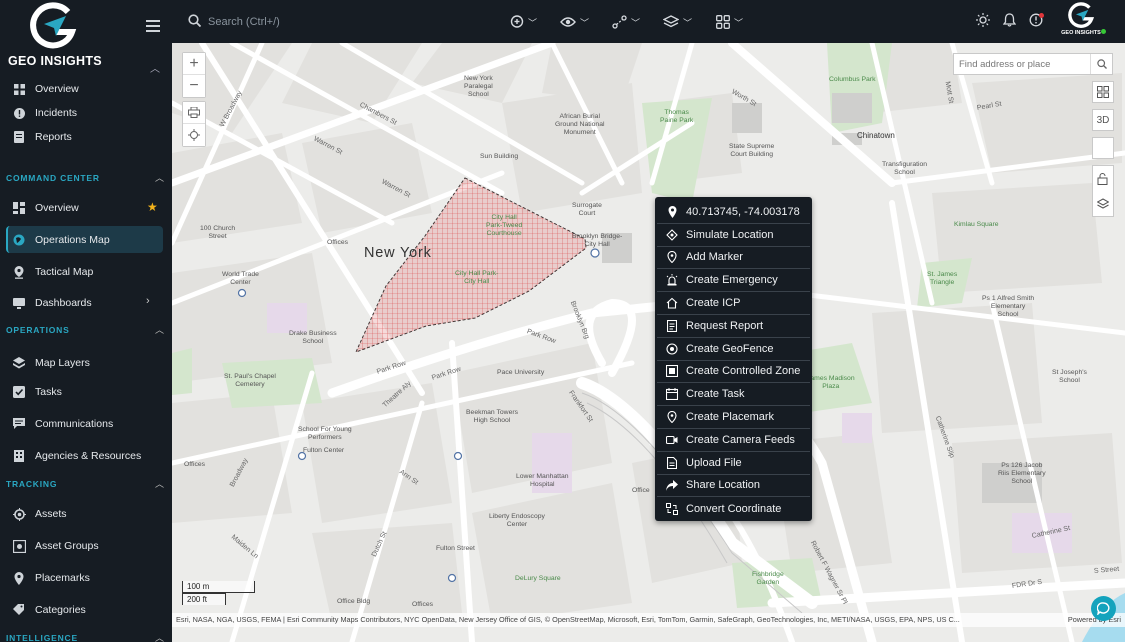 The width and height of the screenshot is (1125, 642). Describe the element at coordinates (60, 610) in the screenshot. I see `nav-label: Categories` at that location.